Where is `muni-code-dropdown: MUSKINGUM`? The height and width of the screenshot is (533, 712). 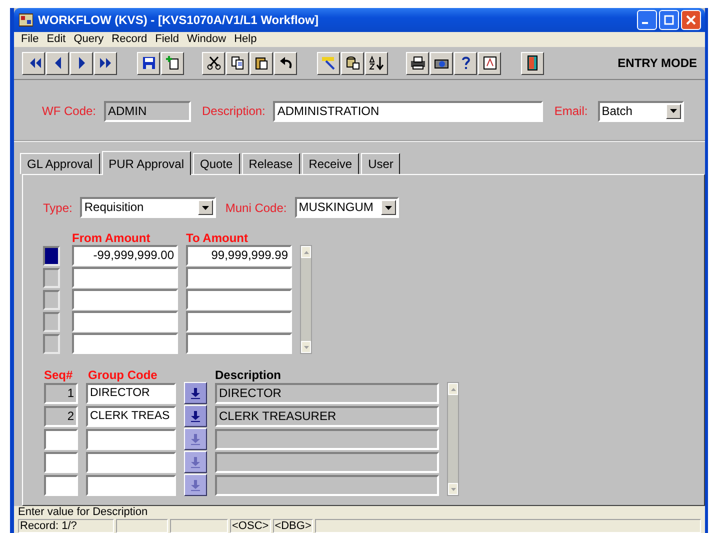 muni-code-dropdown: MUSKINGUM is located at coordinates (346, 207).